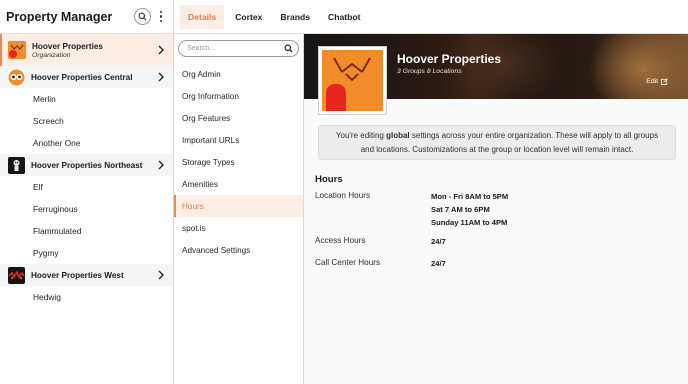 This screenshot has height=384, width=688. I want to click on notice-prefix: You're editing, so click(361, 135).